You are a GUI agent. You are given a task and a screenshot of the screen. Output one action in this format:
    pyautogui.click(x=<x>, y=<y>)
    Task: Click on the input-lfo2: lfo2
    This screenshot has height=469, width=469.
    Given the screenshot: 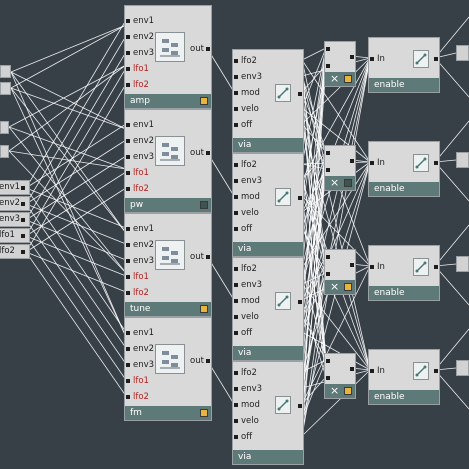 What is the action you would take?
    pyautogui.click(x=15, y=251)
    